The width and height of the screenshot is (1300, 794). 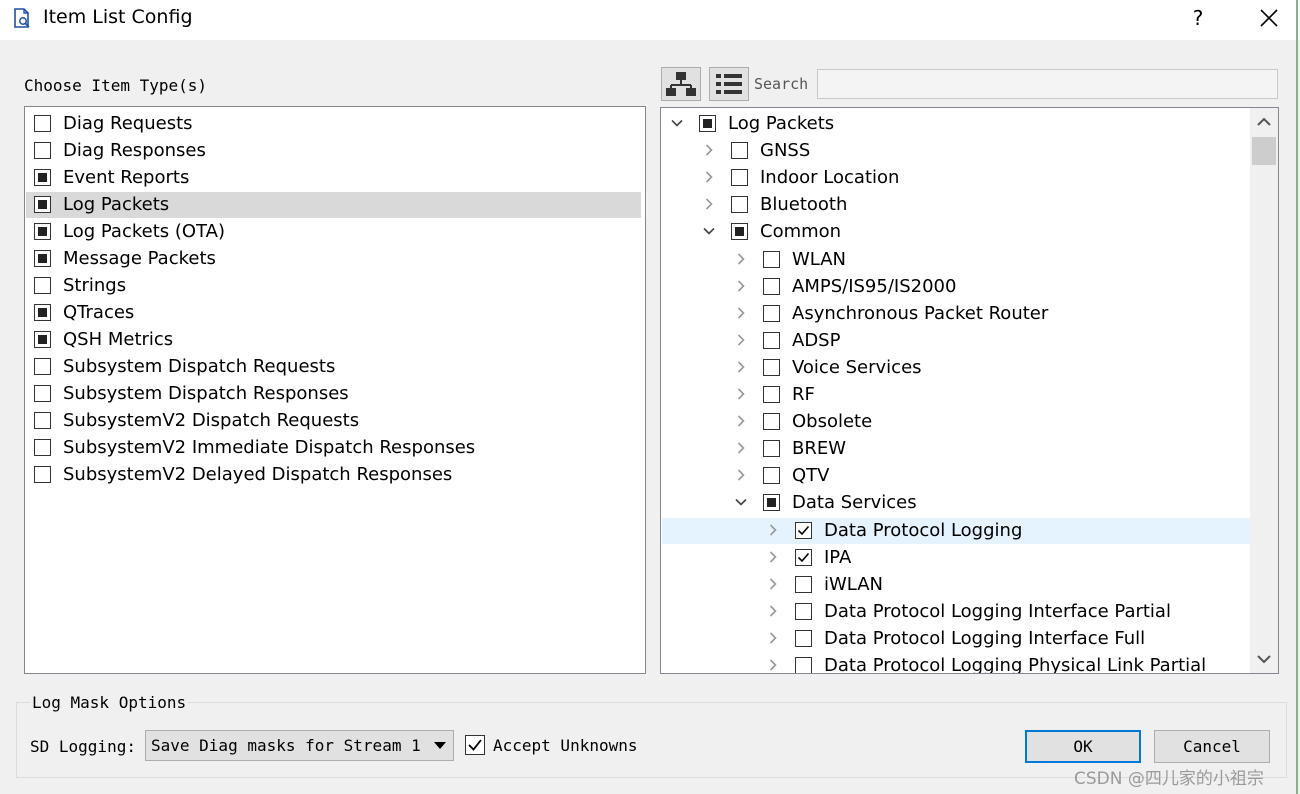 I want to click on list-item: Strings, so click(x=333, y=286).